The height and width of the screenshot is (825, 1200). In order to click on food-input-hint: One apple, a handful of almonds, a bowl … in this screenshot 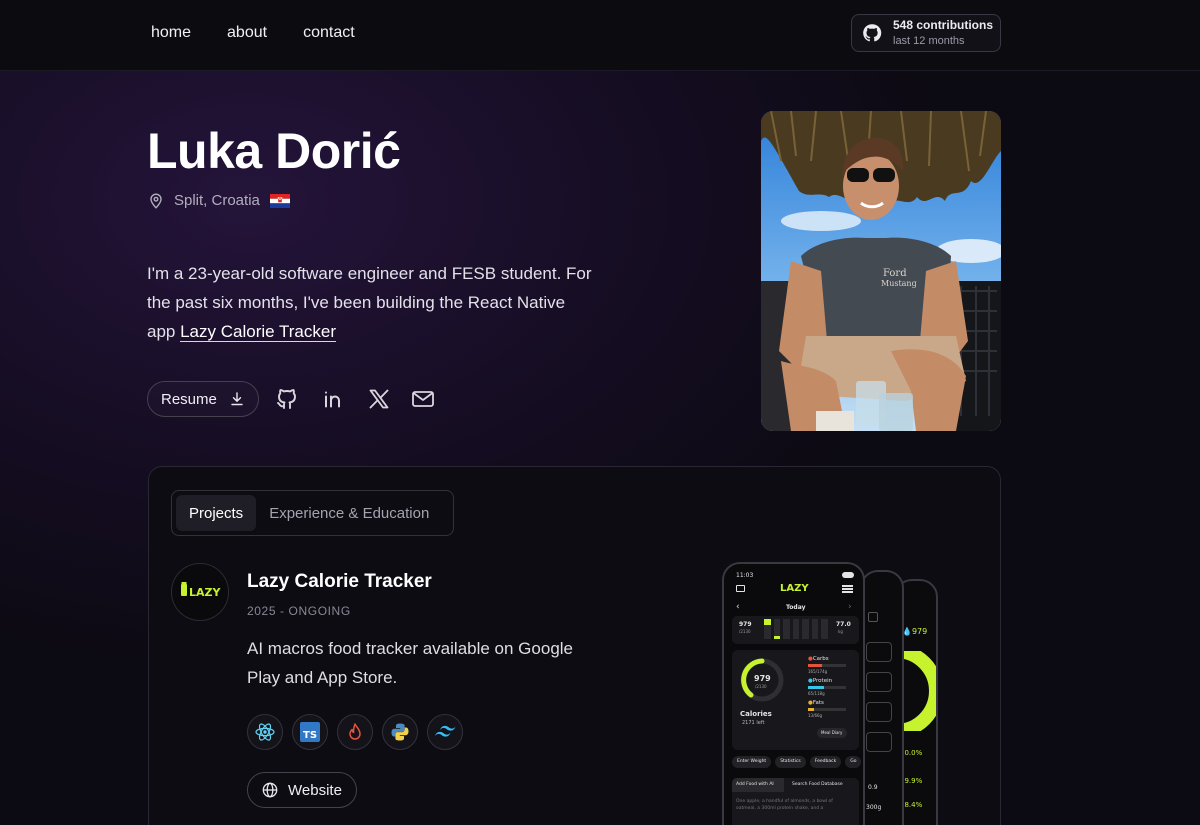, I will do `click(795, 805)`.